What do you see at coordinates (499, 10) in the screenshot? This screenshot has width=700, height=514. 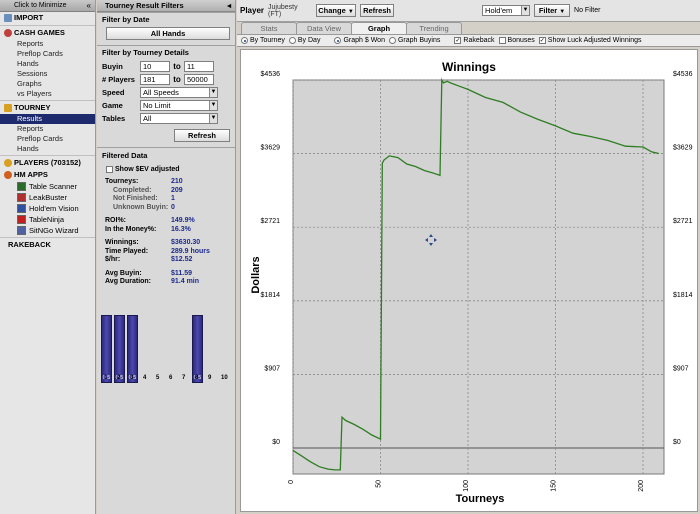 I see `game-type-value: Hold'em` at bounding box center [499, 10].